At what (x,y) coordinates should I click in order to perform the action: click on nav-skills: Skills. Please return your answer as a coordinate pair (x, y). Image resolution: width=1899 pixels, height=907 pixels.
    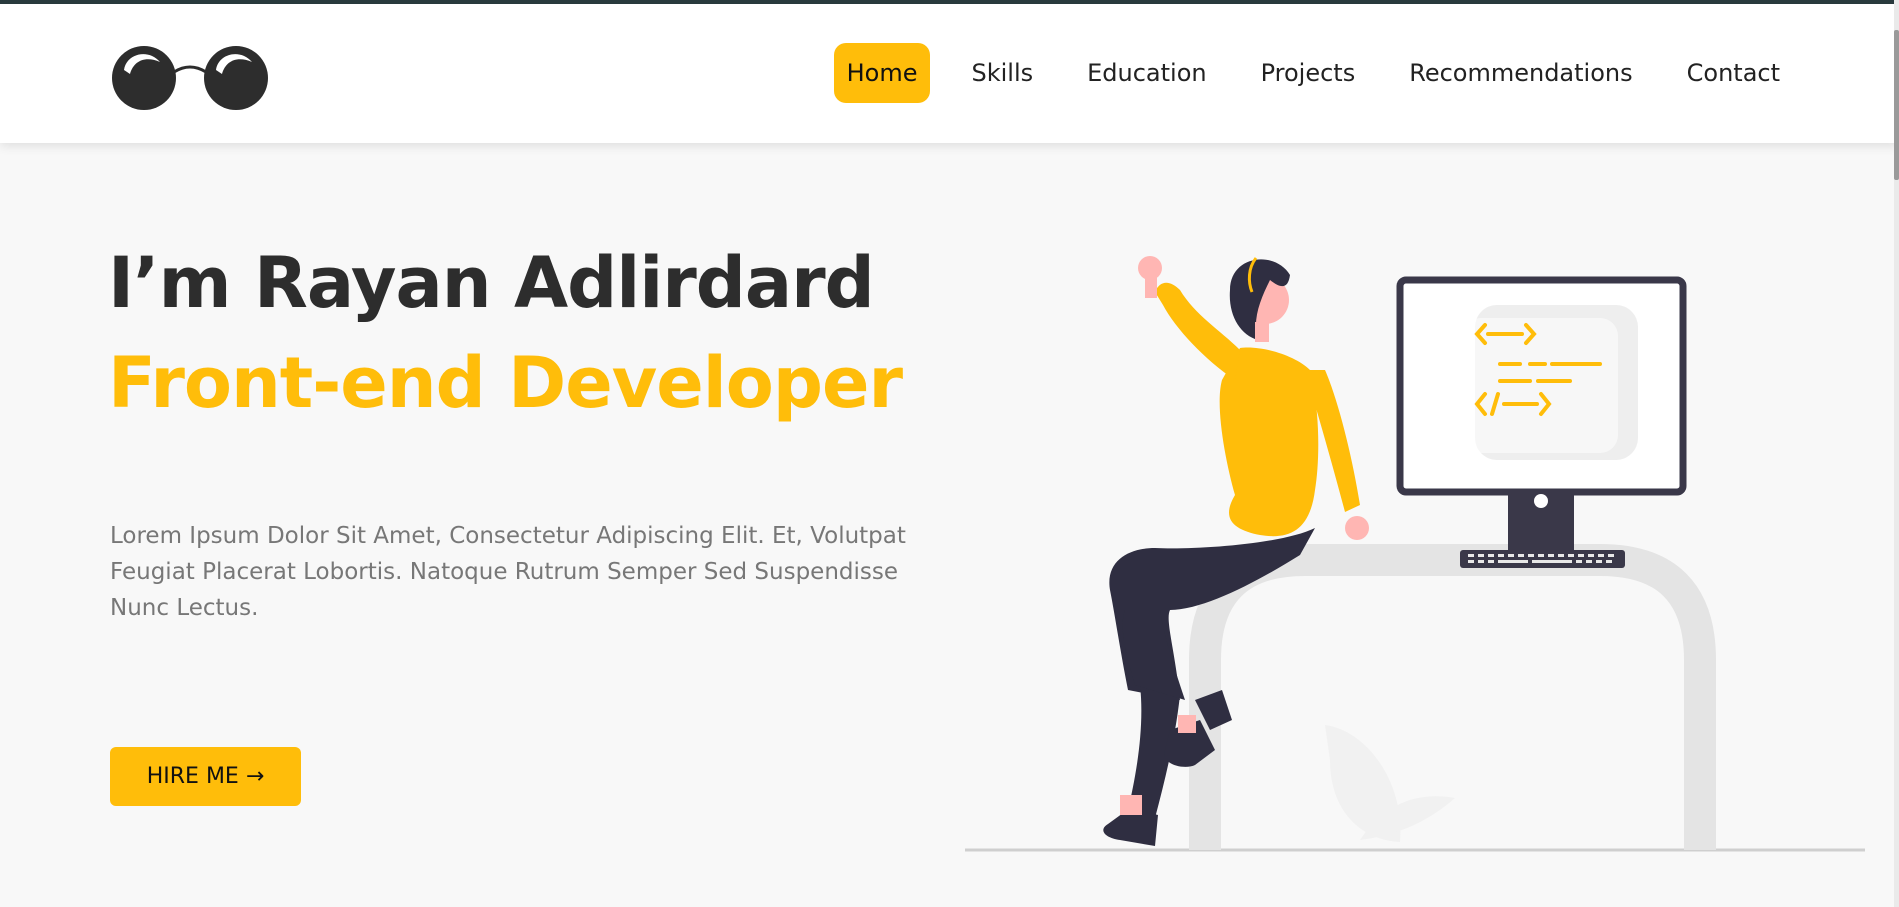
    Looking at the image, I should click on (1002, 73).